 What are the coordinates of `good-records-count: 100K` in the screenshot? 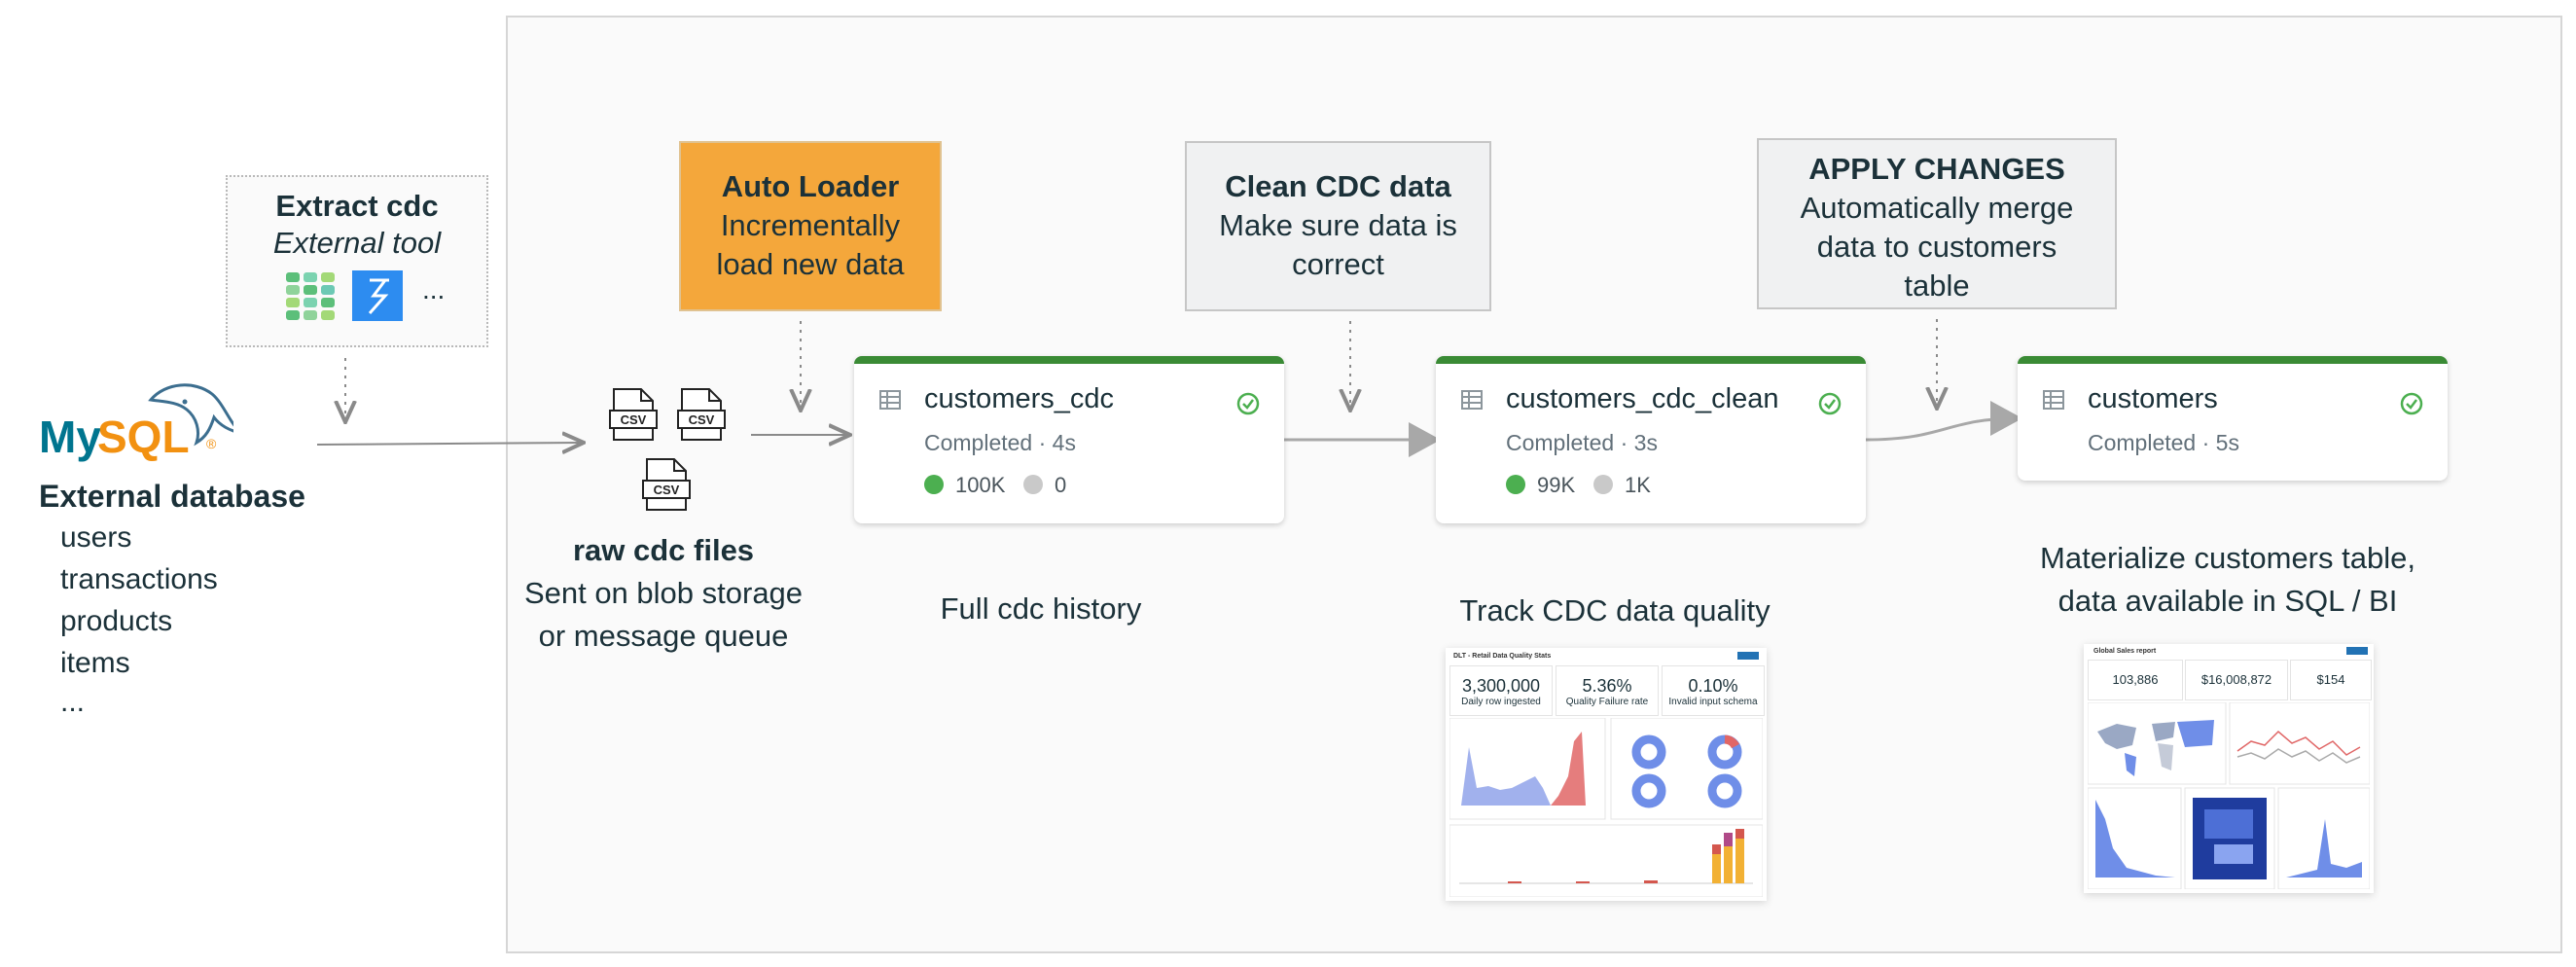 It's located at (980, 485).